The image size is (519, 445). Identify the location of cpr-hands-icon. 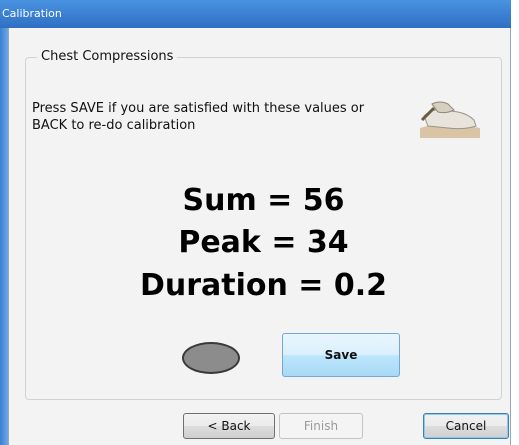
(450, 117).